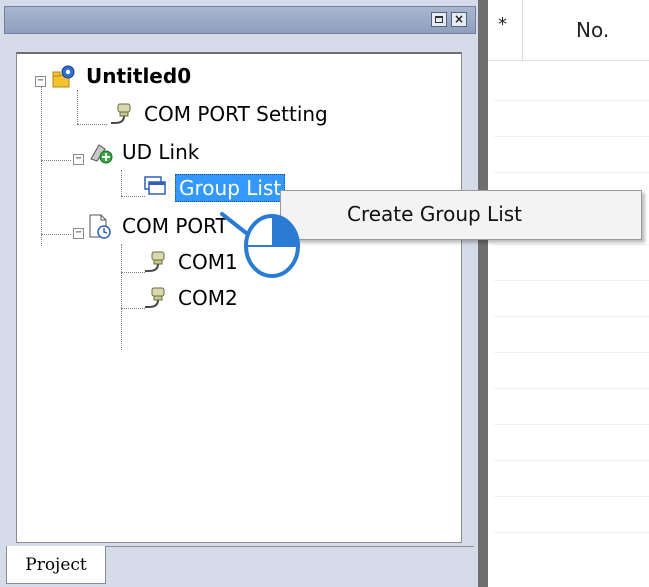 The height and width of the screenshot is (587, 649). I want to click on tree-item-com-port: COM PORT, so click(159, 226).